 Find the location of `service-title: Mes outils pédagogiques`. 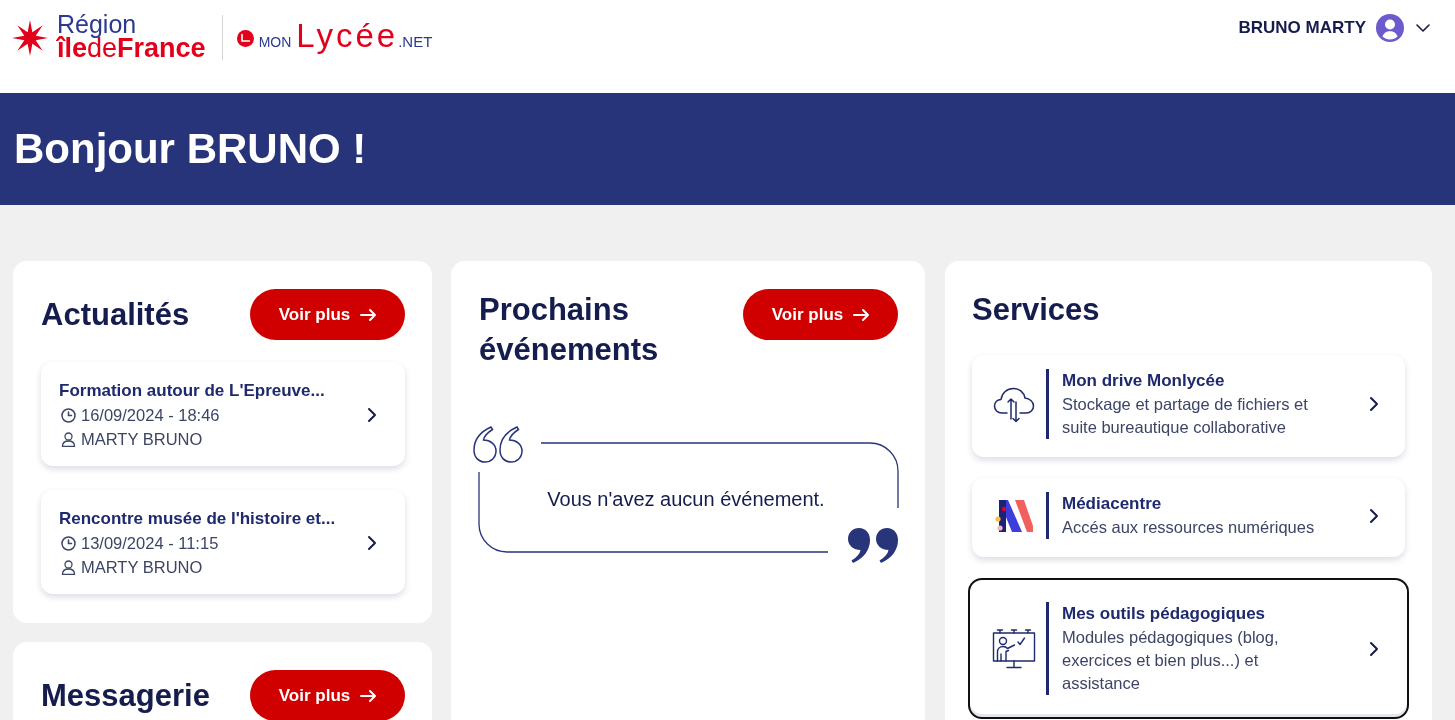

service-title: Mes outils pédagogiques is located at coordinates (1164, 614).